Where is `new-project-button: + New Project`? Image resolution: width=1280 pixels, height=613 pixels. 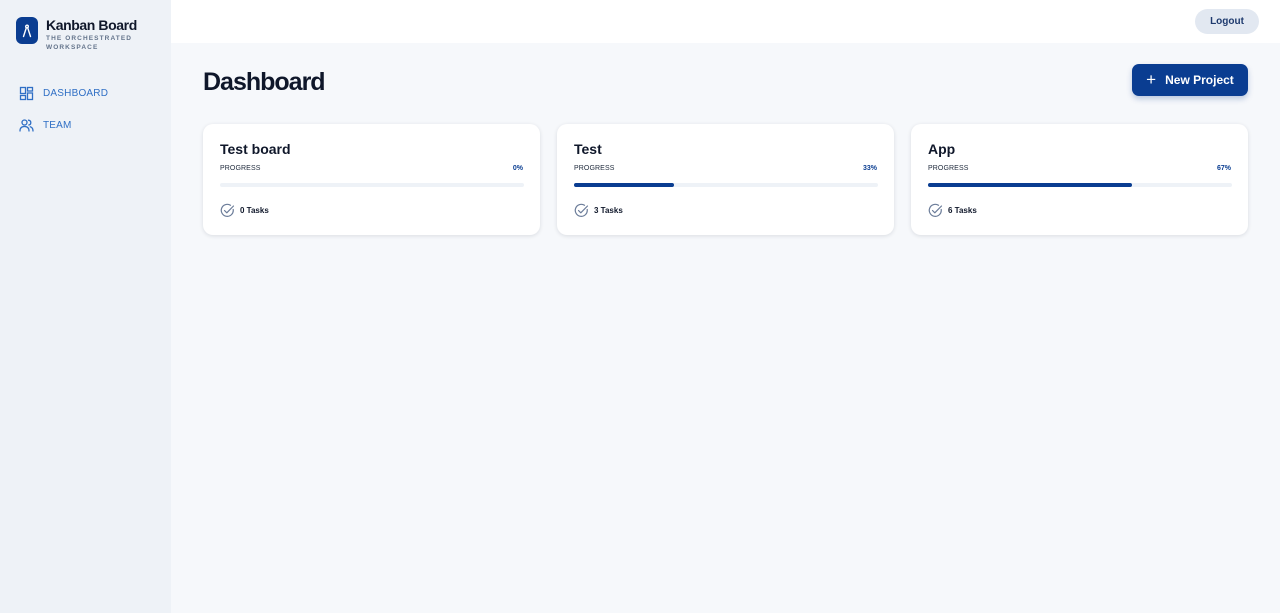 new-project-button: + New Project is located at coordinates (1190, 80).